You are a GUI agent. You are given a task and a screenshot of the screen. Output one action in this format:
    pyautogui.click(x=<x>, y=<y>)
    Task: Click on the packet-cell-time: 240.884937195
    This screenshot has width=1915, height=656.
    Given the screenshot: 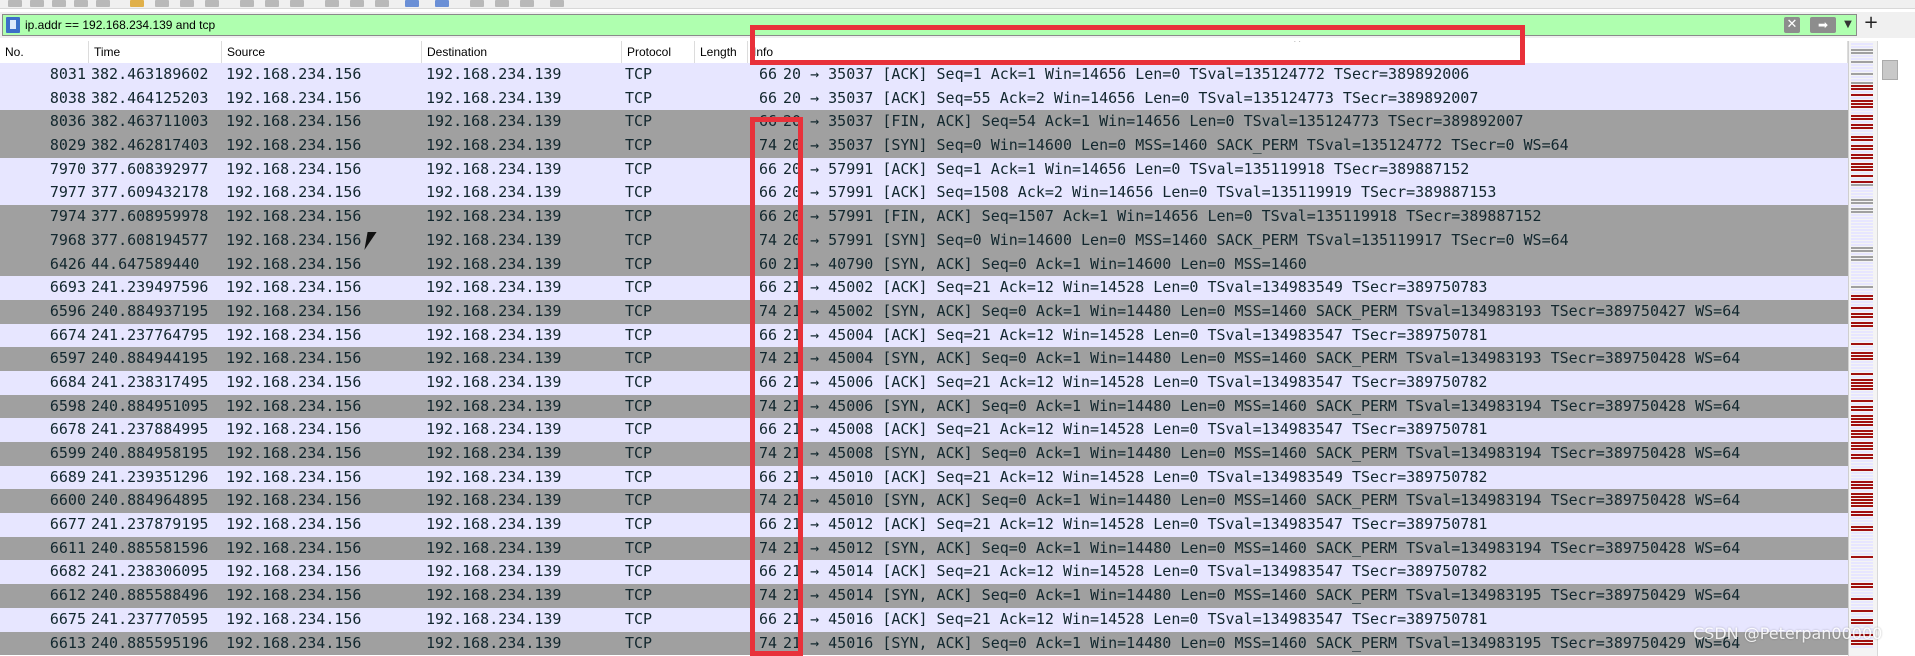 What is the action you would take?
    pyautogui.click(x=150, y=310)
    